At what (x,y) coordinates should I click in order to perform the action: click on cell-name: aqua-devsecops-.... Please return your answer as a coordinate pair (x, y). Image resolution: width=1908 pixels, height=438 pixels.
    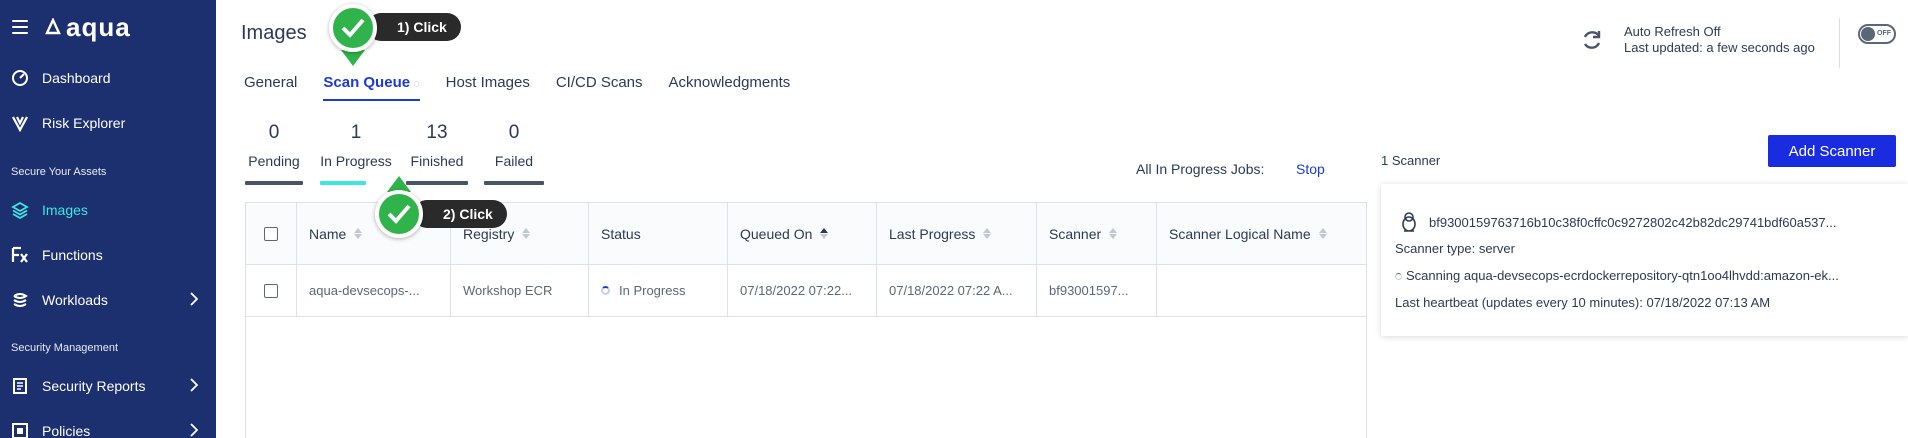
    Looking at the image, I should click on (374, 290).